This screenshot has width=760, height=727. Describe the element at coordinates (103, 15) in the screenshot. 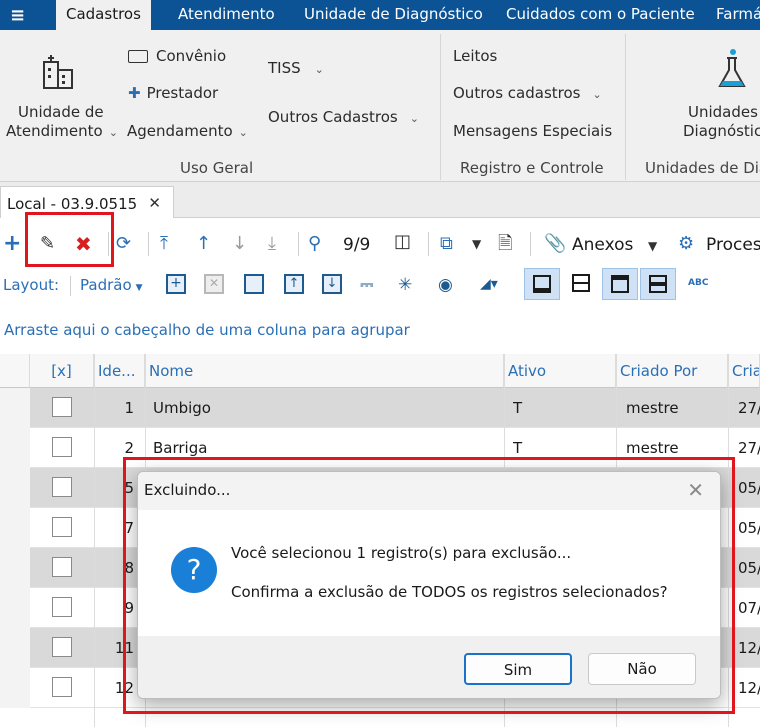

I see `tab-cadastros: Cadastros` at that location.